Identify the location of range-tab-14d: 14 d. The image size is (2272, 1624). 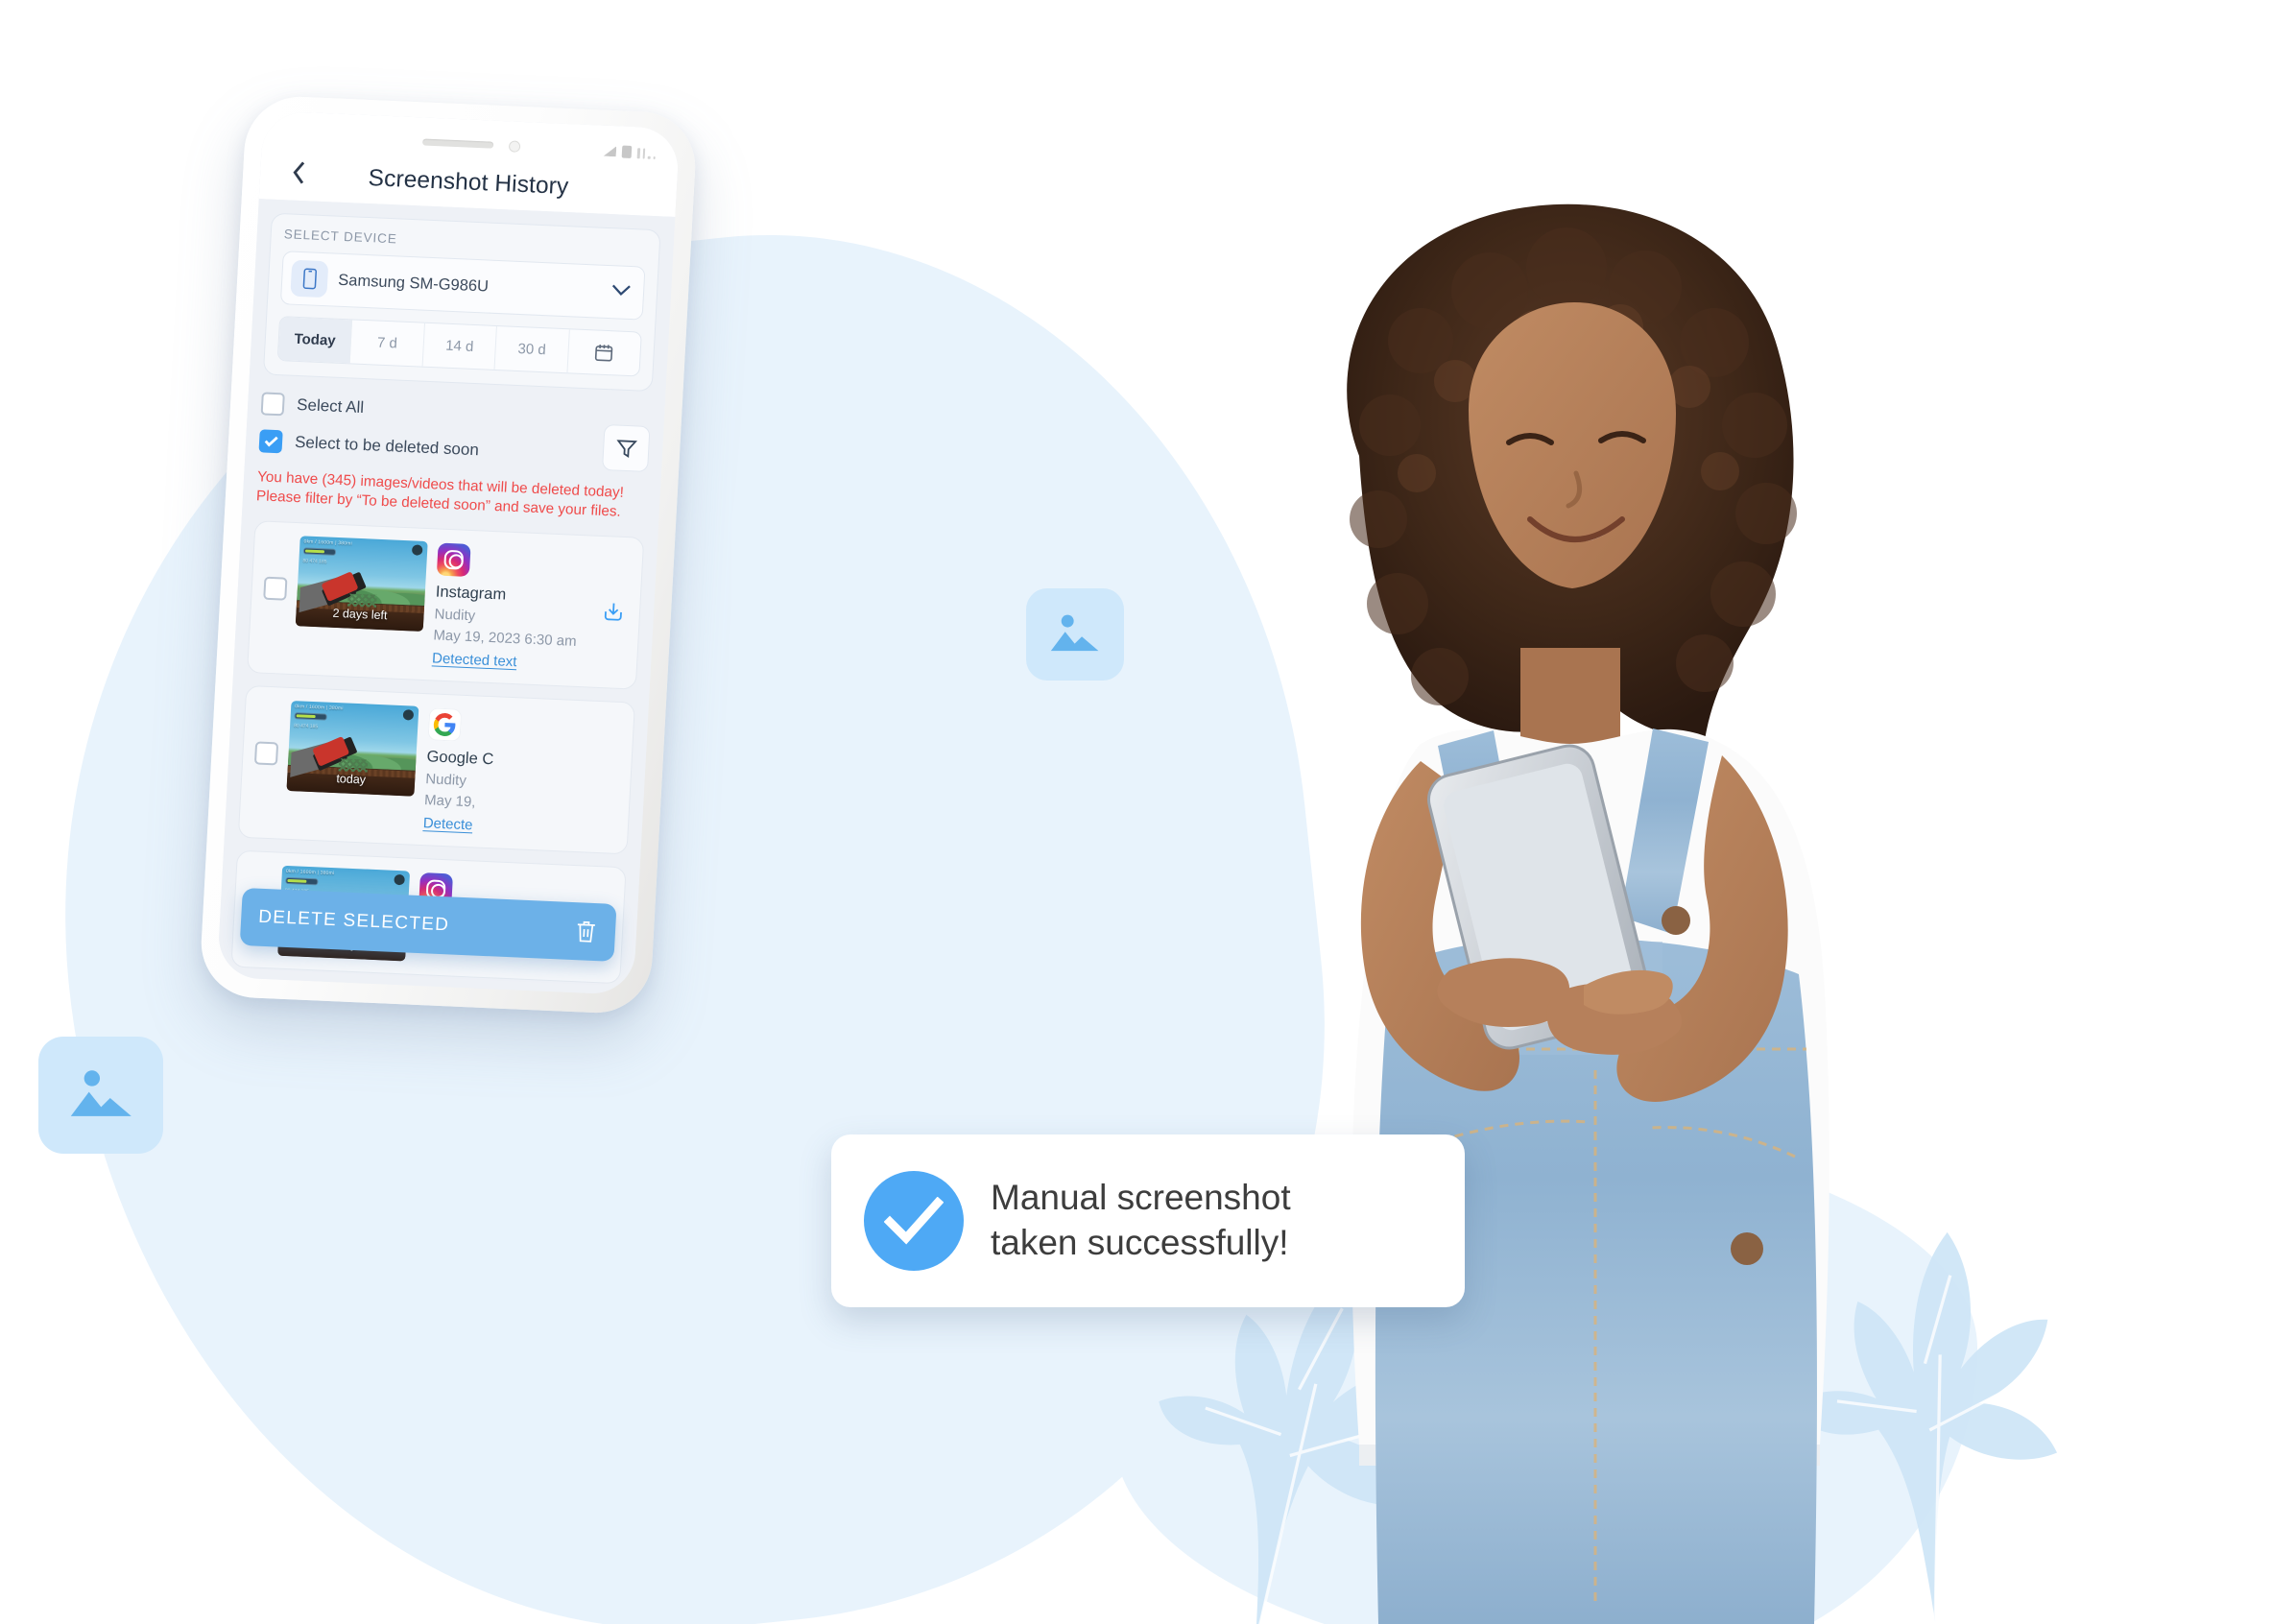
(460, 346).